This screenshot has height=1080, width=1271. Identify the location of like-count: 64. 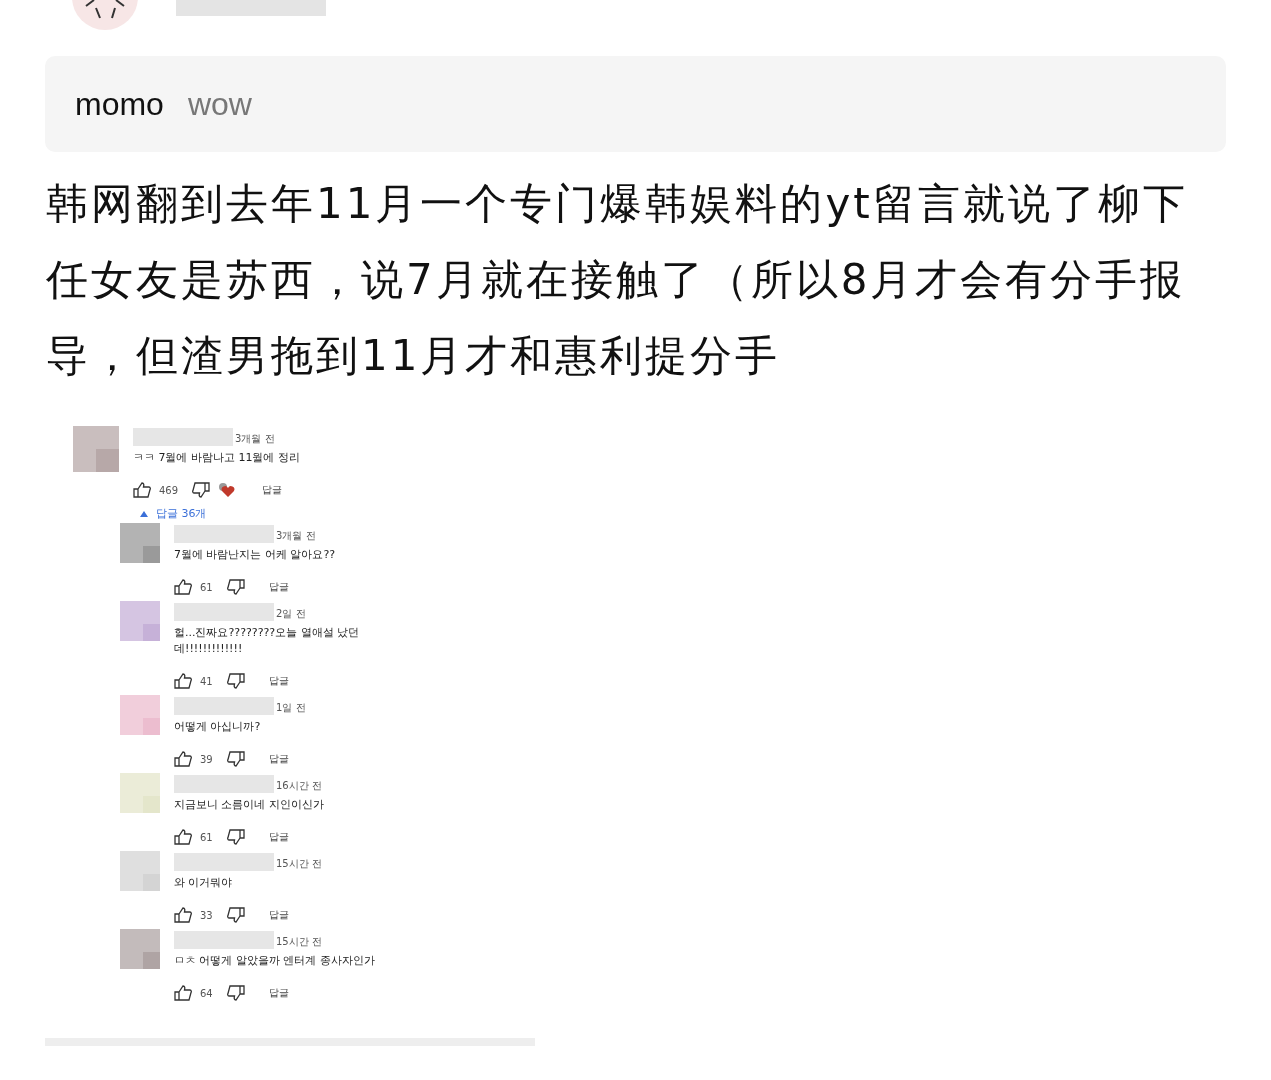
(206, 993).